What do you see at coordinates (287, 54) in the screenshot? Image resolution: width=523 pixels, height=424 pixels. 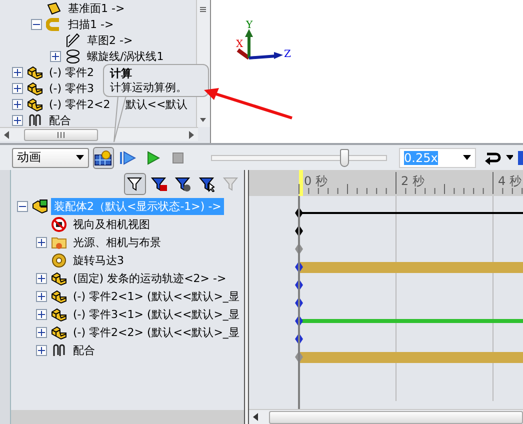 I see `axis-label: Z` at bounding box center [287, 54].